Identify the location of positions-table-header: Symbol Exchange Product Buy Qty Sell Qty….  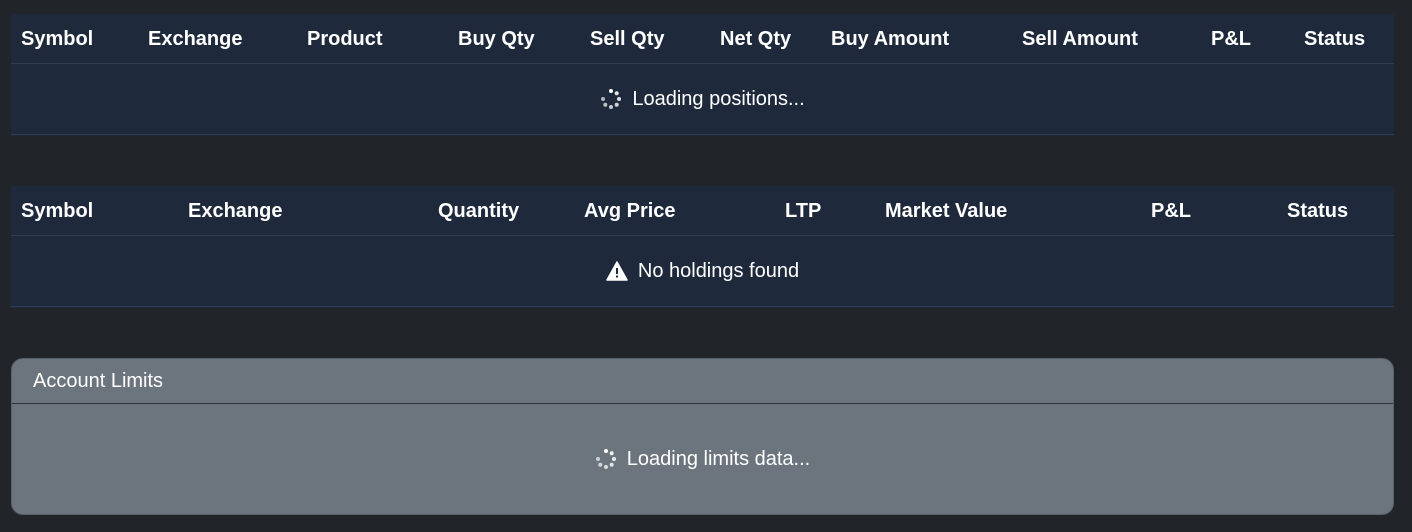
(702, 39).